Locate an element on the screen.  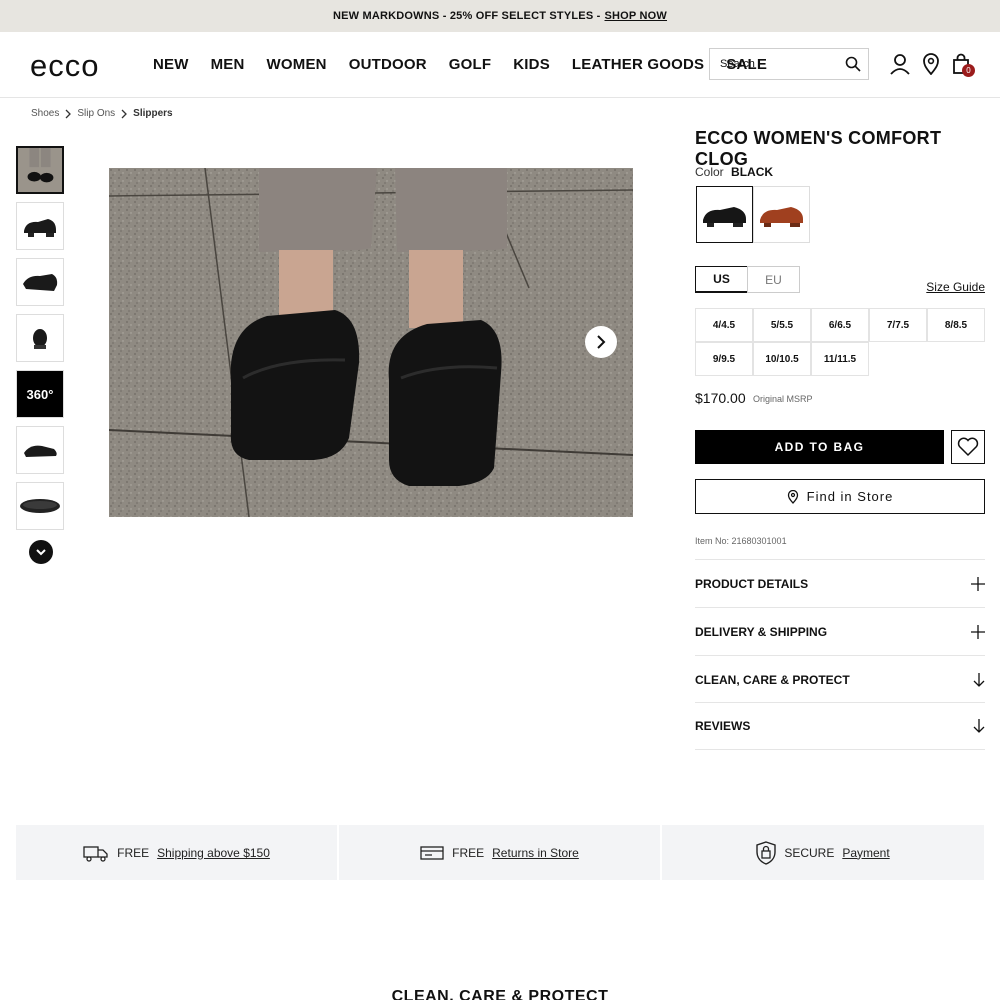
size-unit-eu: EU is located at coordinates (773, 279).